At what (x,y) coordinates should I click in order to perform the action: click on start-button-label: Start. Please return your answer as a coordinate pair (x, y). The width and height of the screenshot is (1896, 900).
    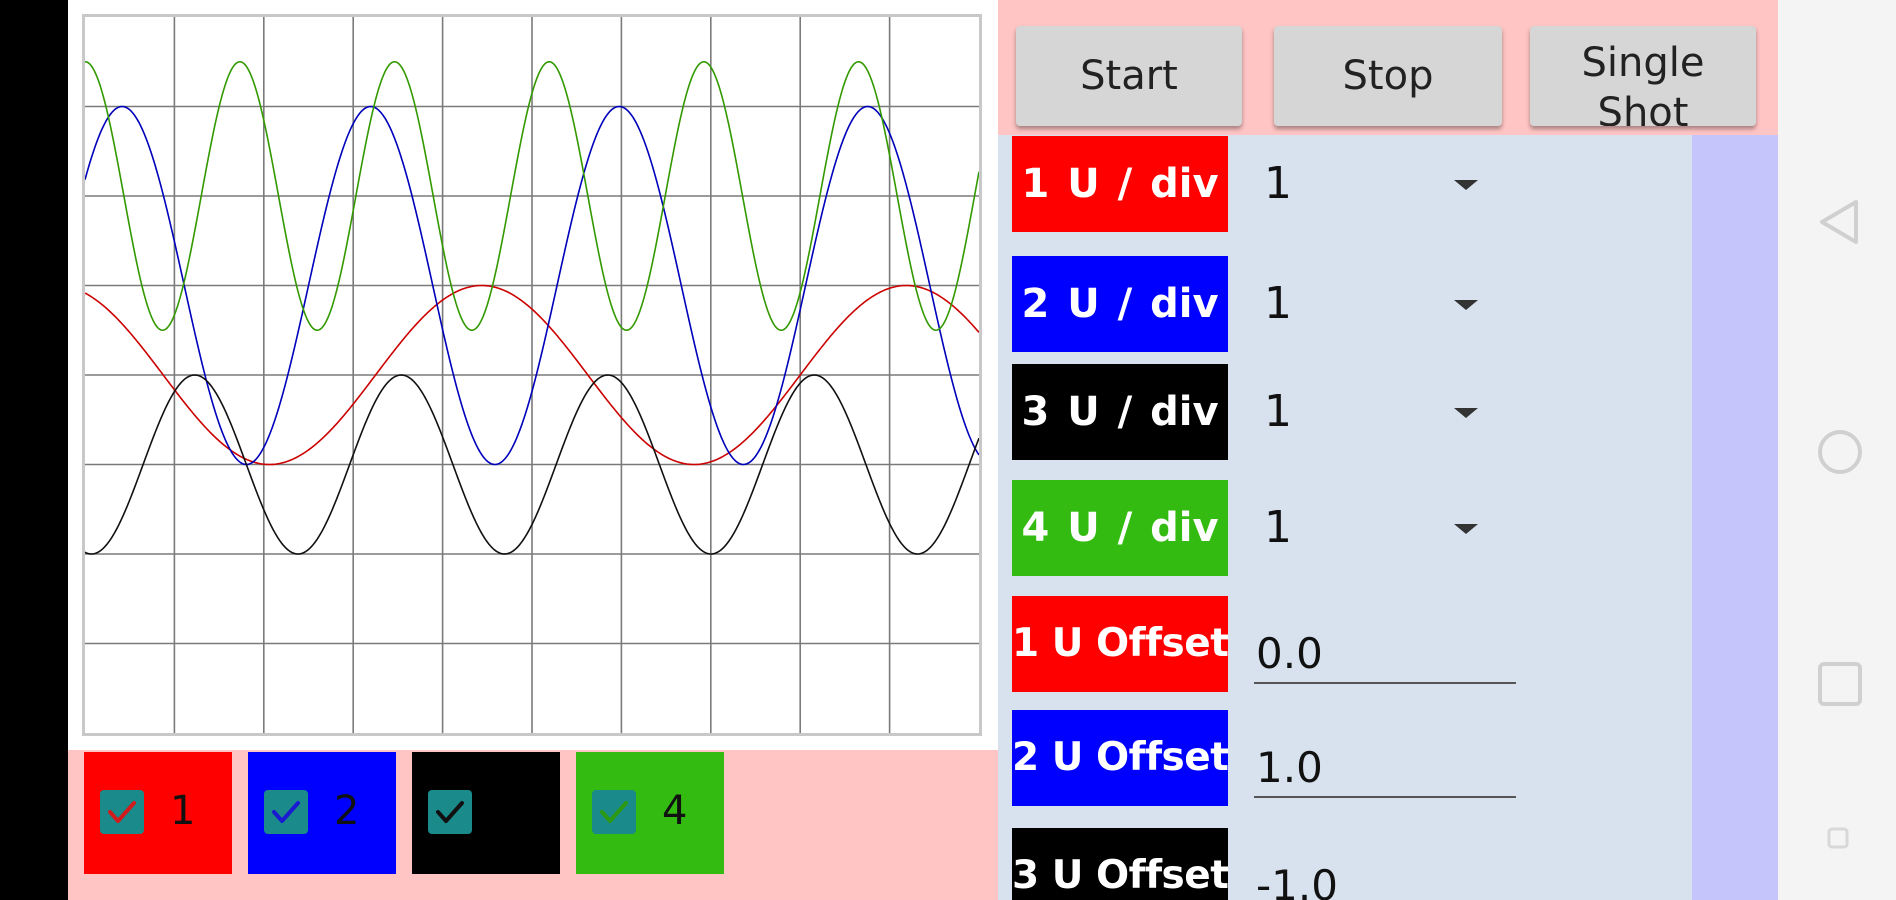
    Looking at the image, I should click on (1129, 76).